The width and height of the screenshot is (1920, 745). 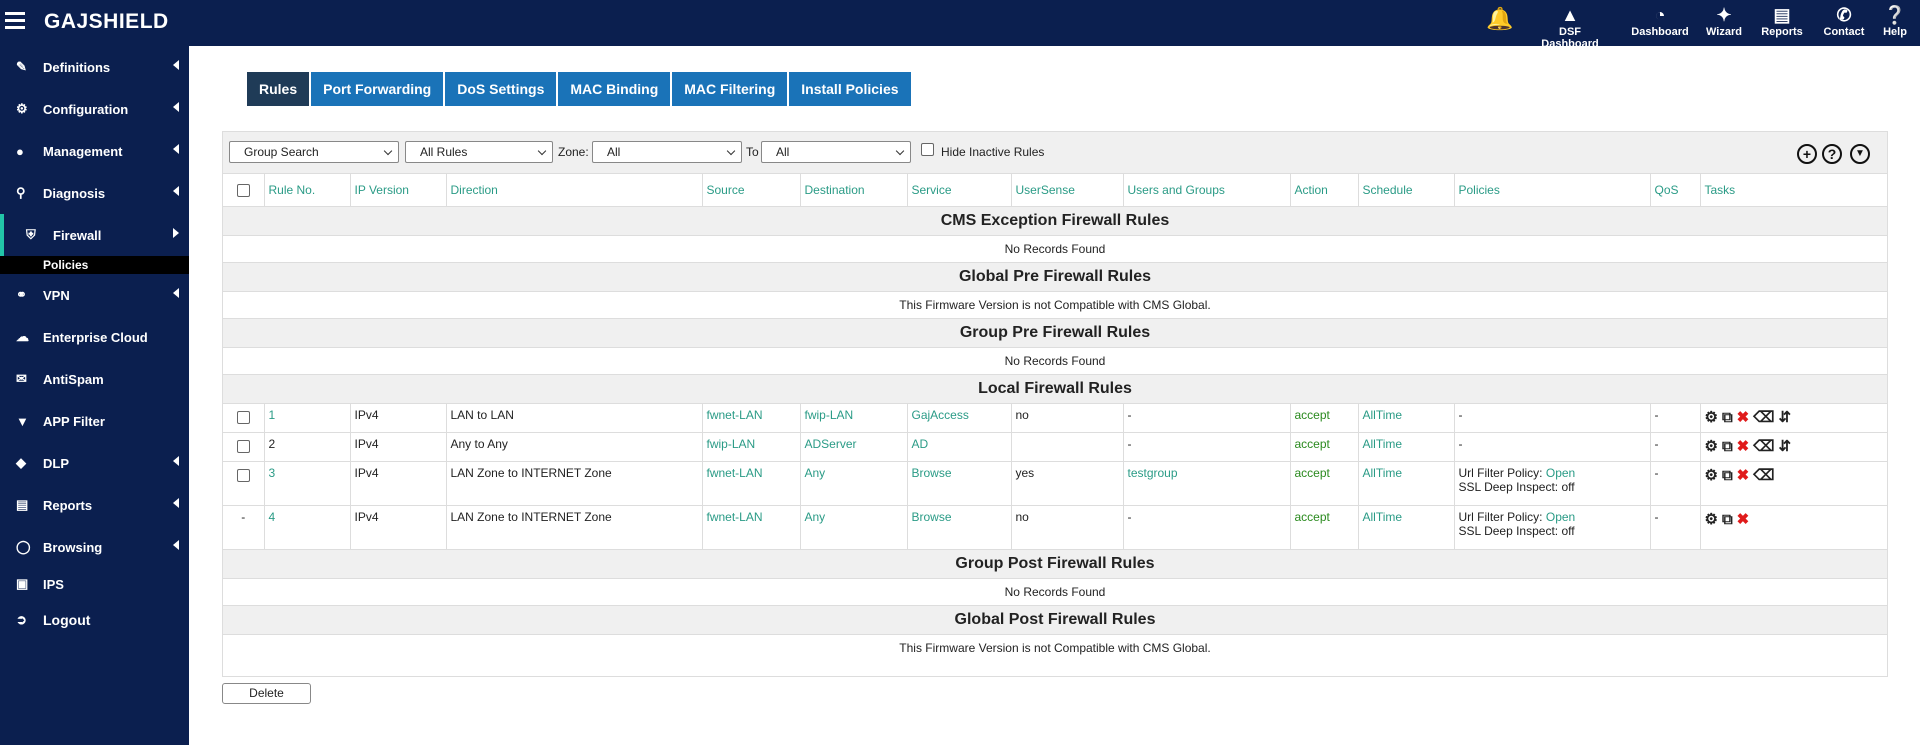 What do you see at coordinates (94, 109) in the screenshot?
I see `sidebar-item-configuration: ⚙ Configuration` at bounding box center [94, 109].